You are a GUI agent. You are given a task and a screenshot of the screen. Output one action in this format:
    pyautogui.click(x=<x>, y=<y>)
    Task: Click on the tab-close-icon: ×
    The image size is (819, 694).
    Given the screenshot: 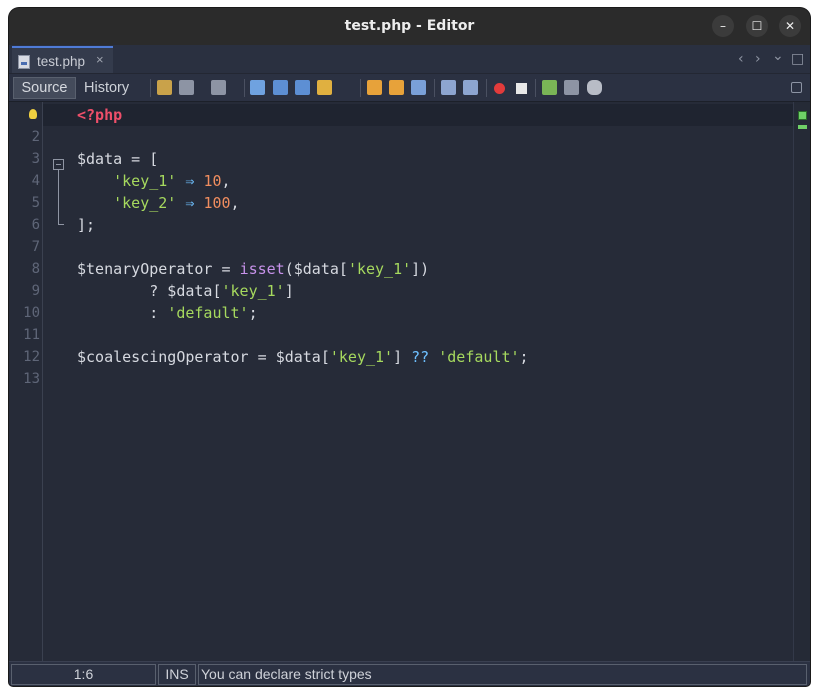 What is the action you would take?
    pyautogui.click(x=100, y=59)
    